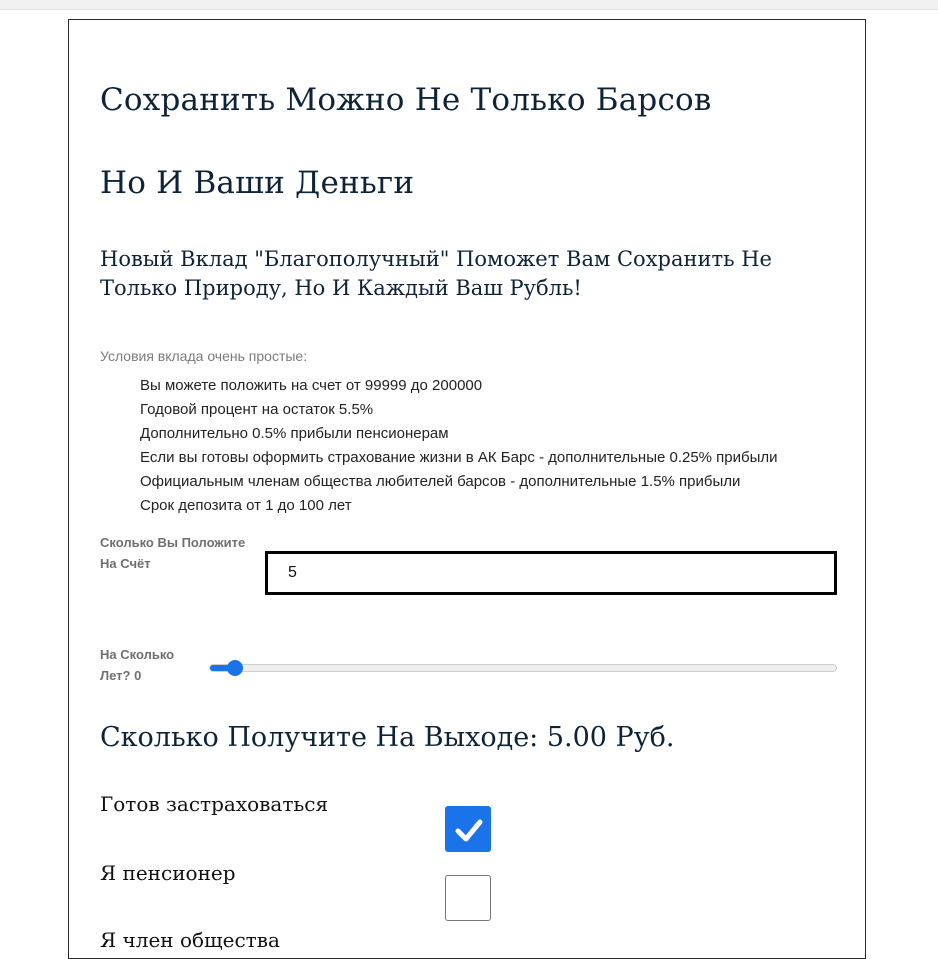 This screenshot has width=938, height=959. I want to click on insurance-label: Готов застраховаться, so click(214, 804).